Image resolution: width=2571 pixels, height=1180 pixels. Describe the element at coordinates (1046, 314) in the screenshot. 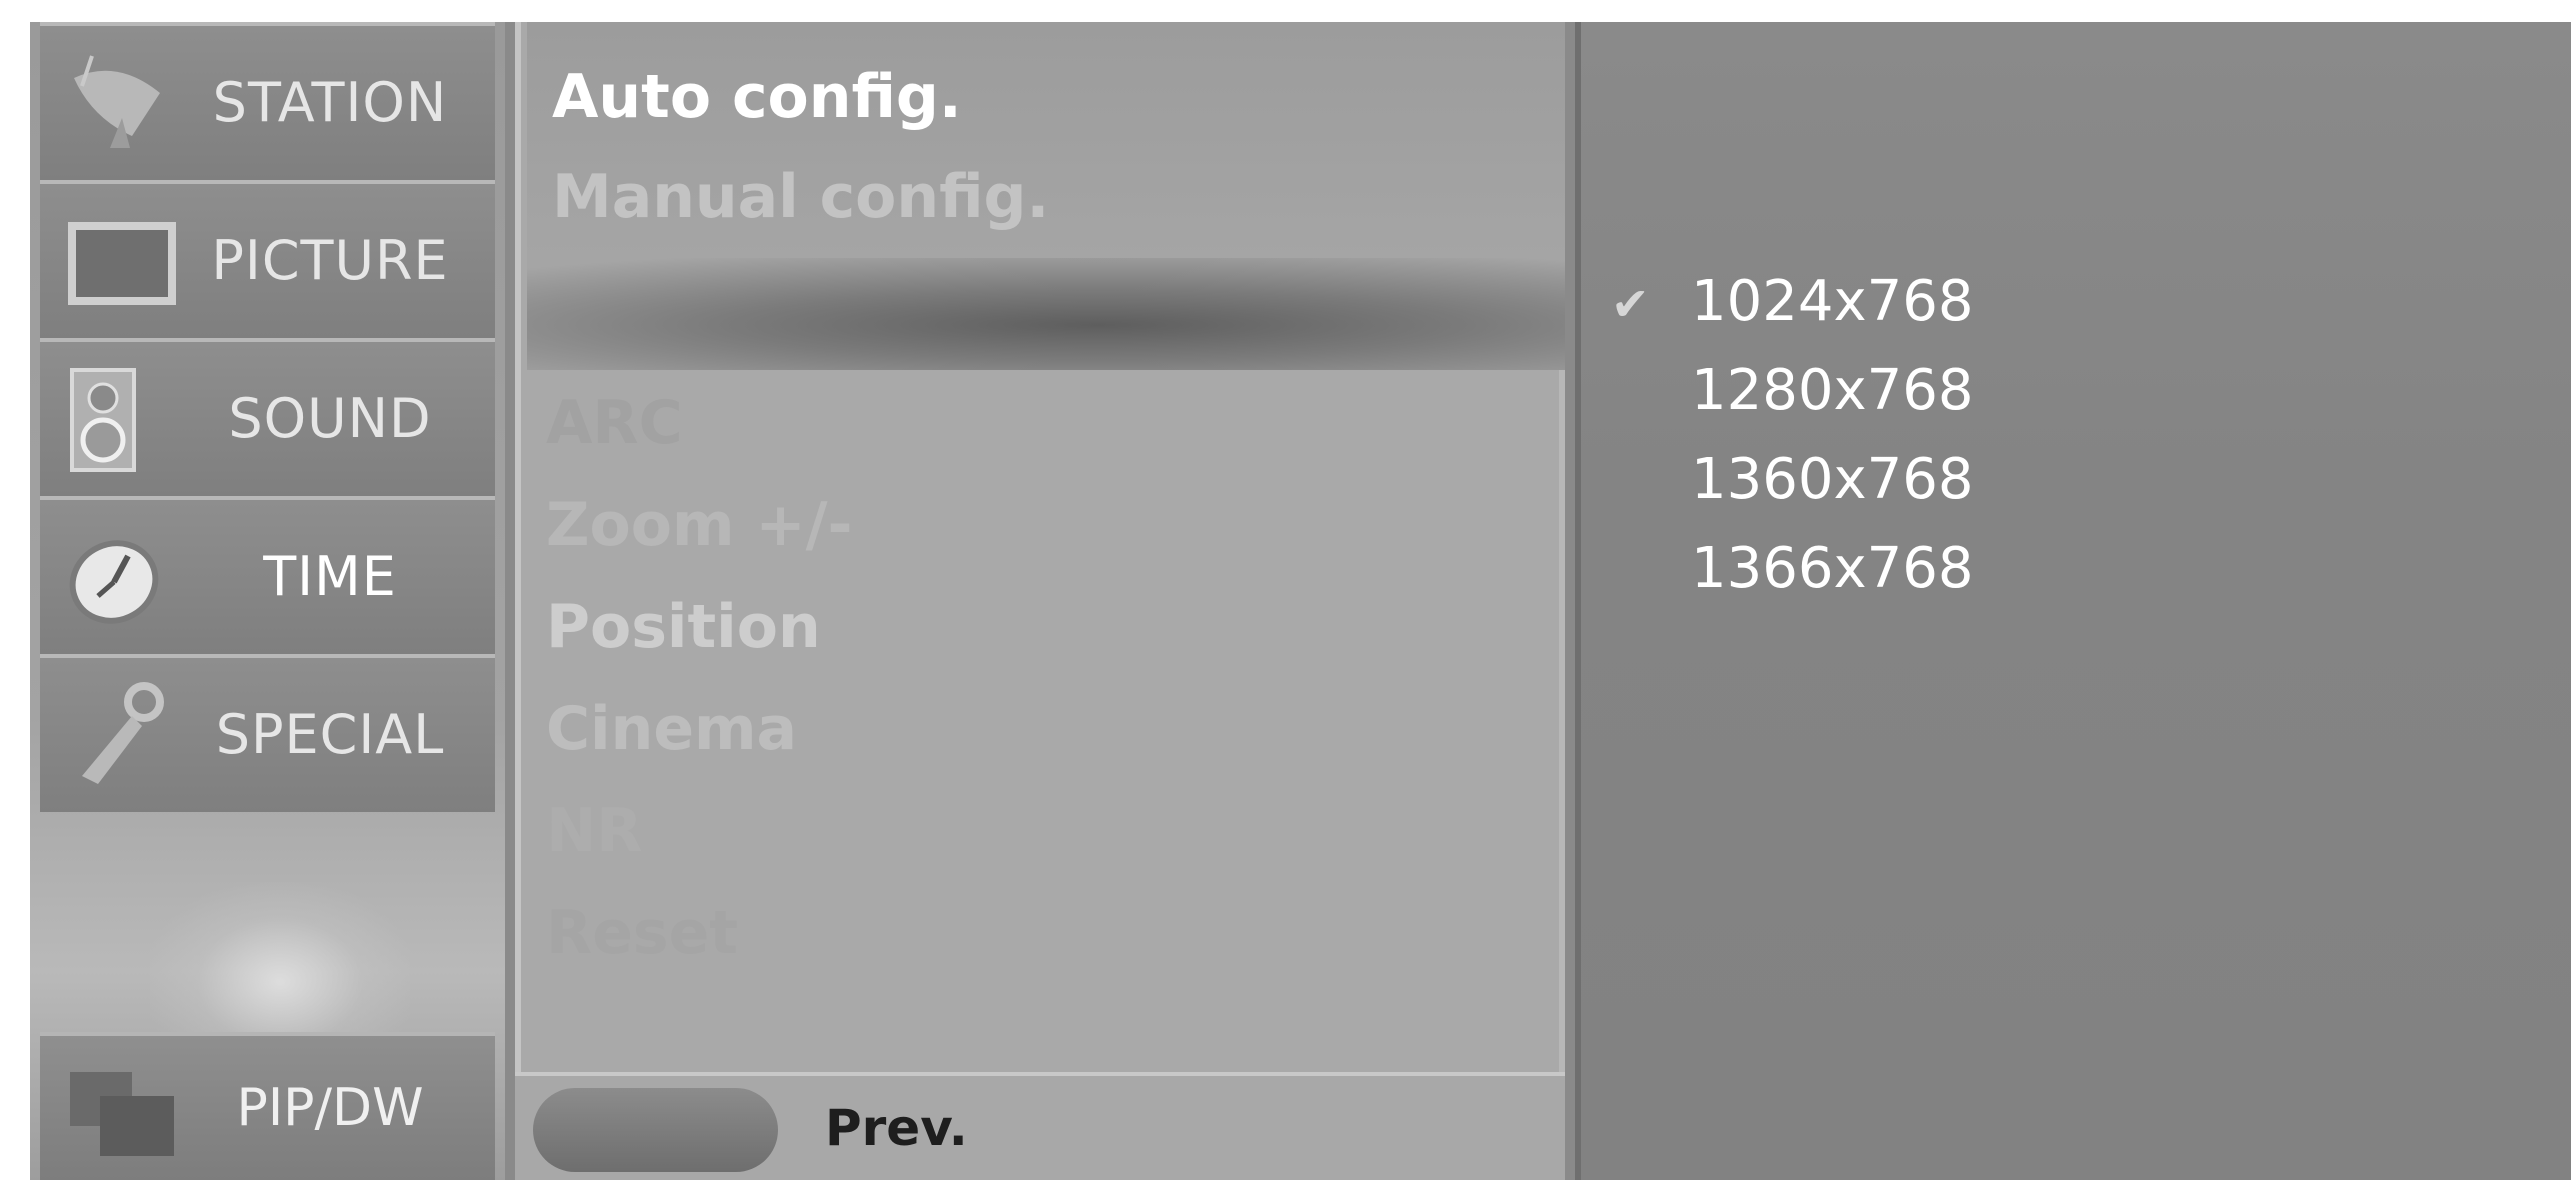

I see `shadow-band` at that location.